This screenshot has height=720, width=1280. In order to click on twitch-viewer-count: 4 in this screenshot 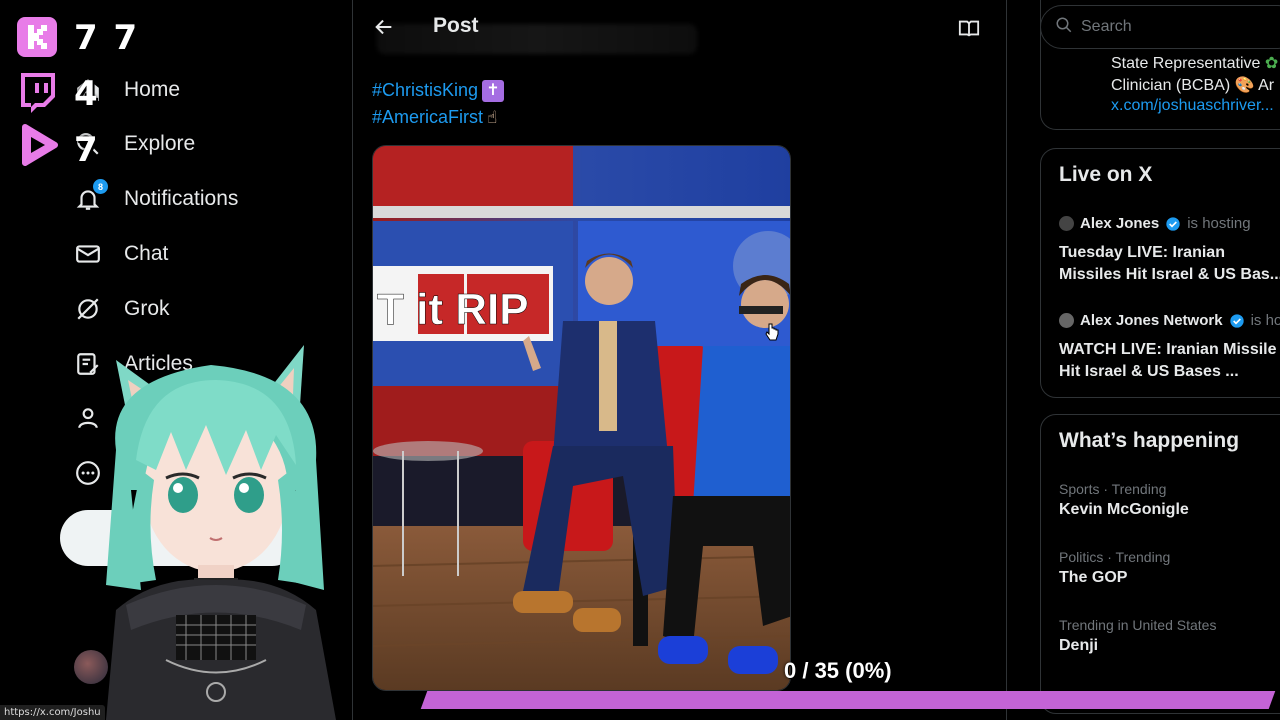, I will do `click(87, 94)`.